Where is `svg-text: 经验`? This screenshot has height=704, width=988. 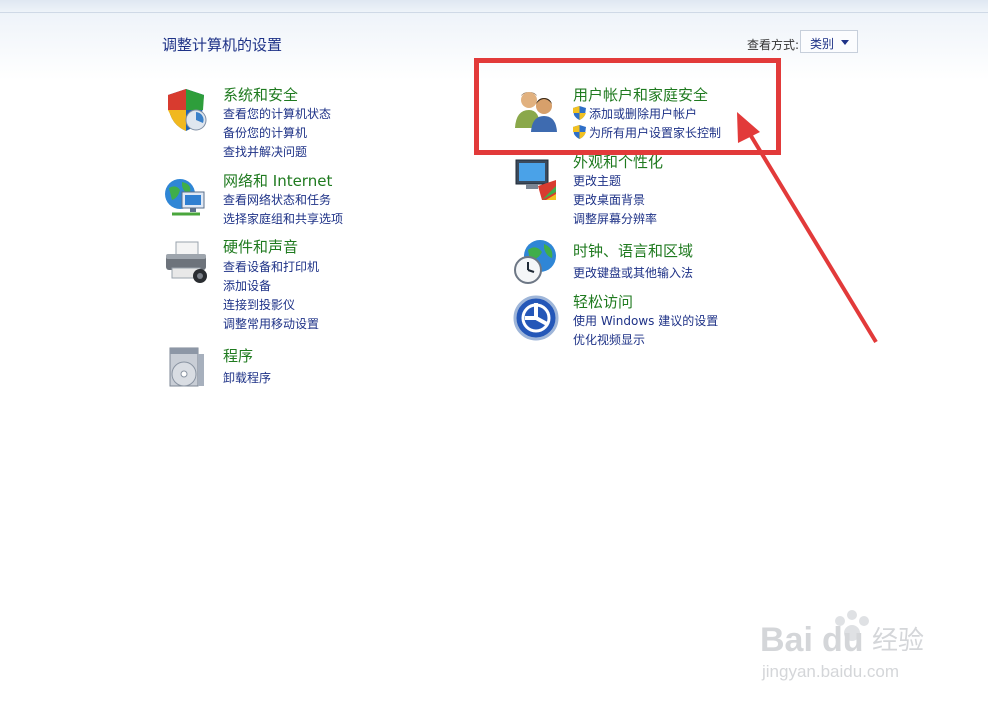
svg-text: 经验 is located at coordinates (898, 641).